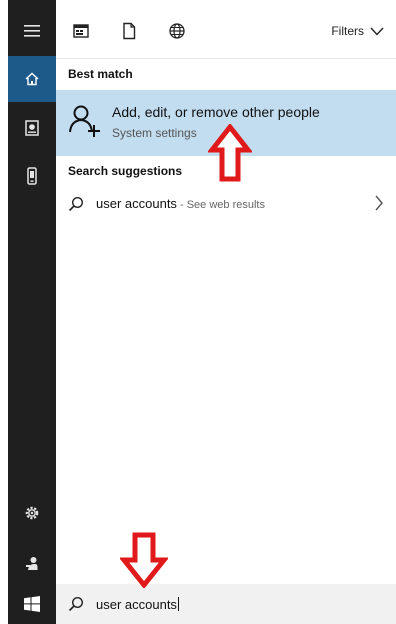 The image size is (396, 624). I want to click on documents-button, so click(32, 128).